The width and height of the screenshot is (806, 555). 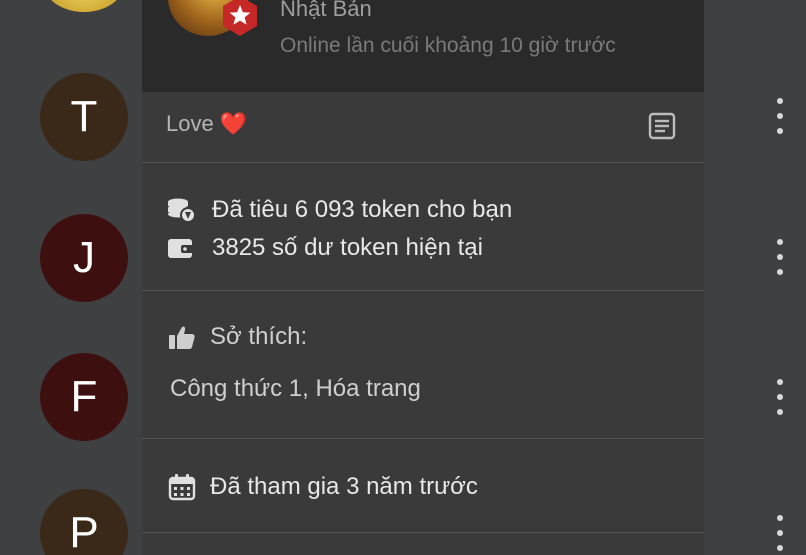 What do you see at coordinates (295, 388) in the screenshot?
I see `hobbies-list: Công thức 1, Hóa trang` at bounding box center [295, 388].